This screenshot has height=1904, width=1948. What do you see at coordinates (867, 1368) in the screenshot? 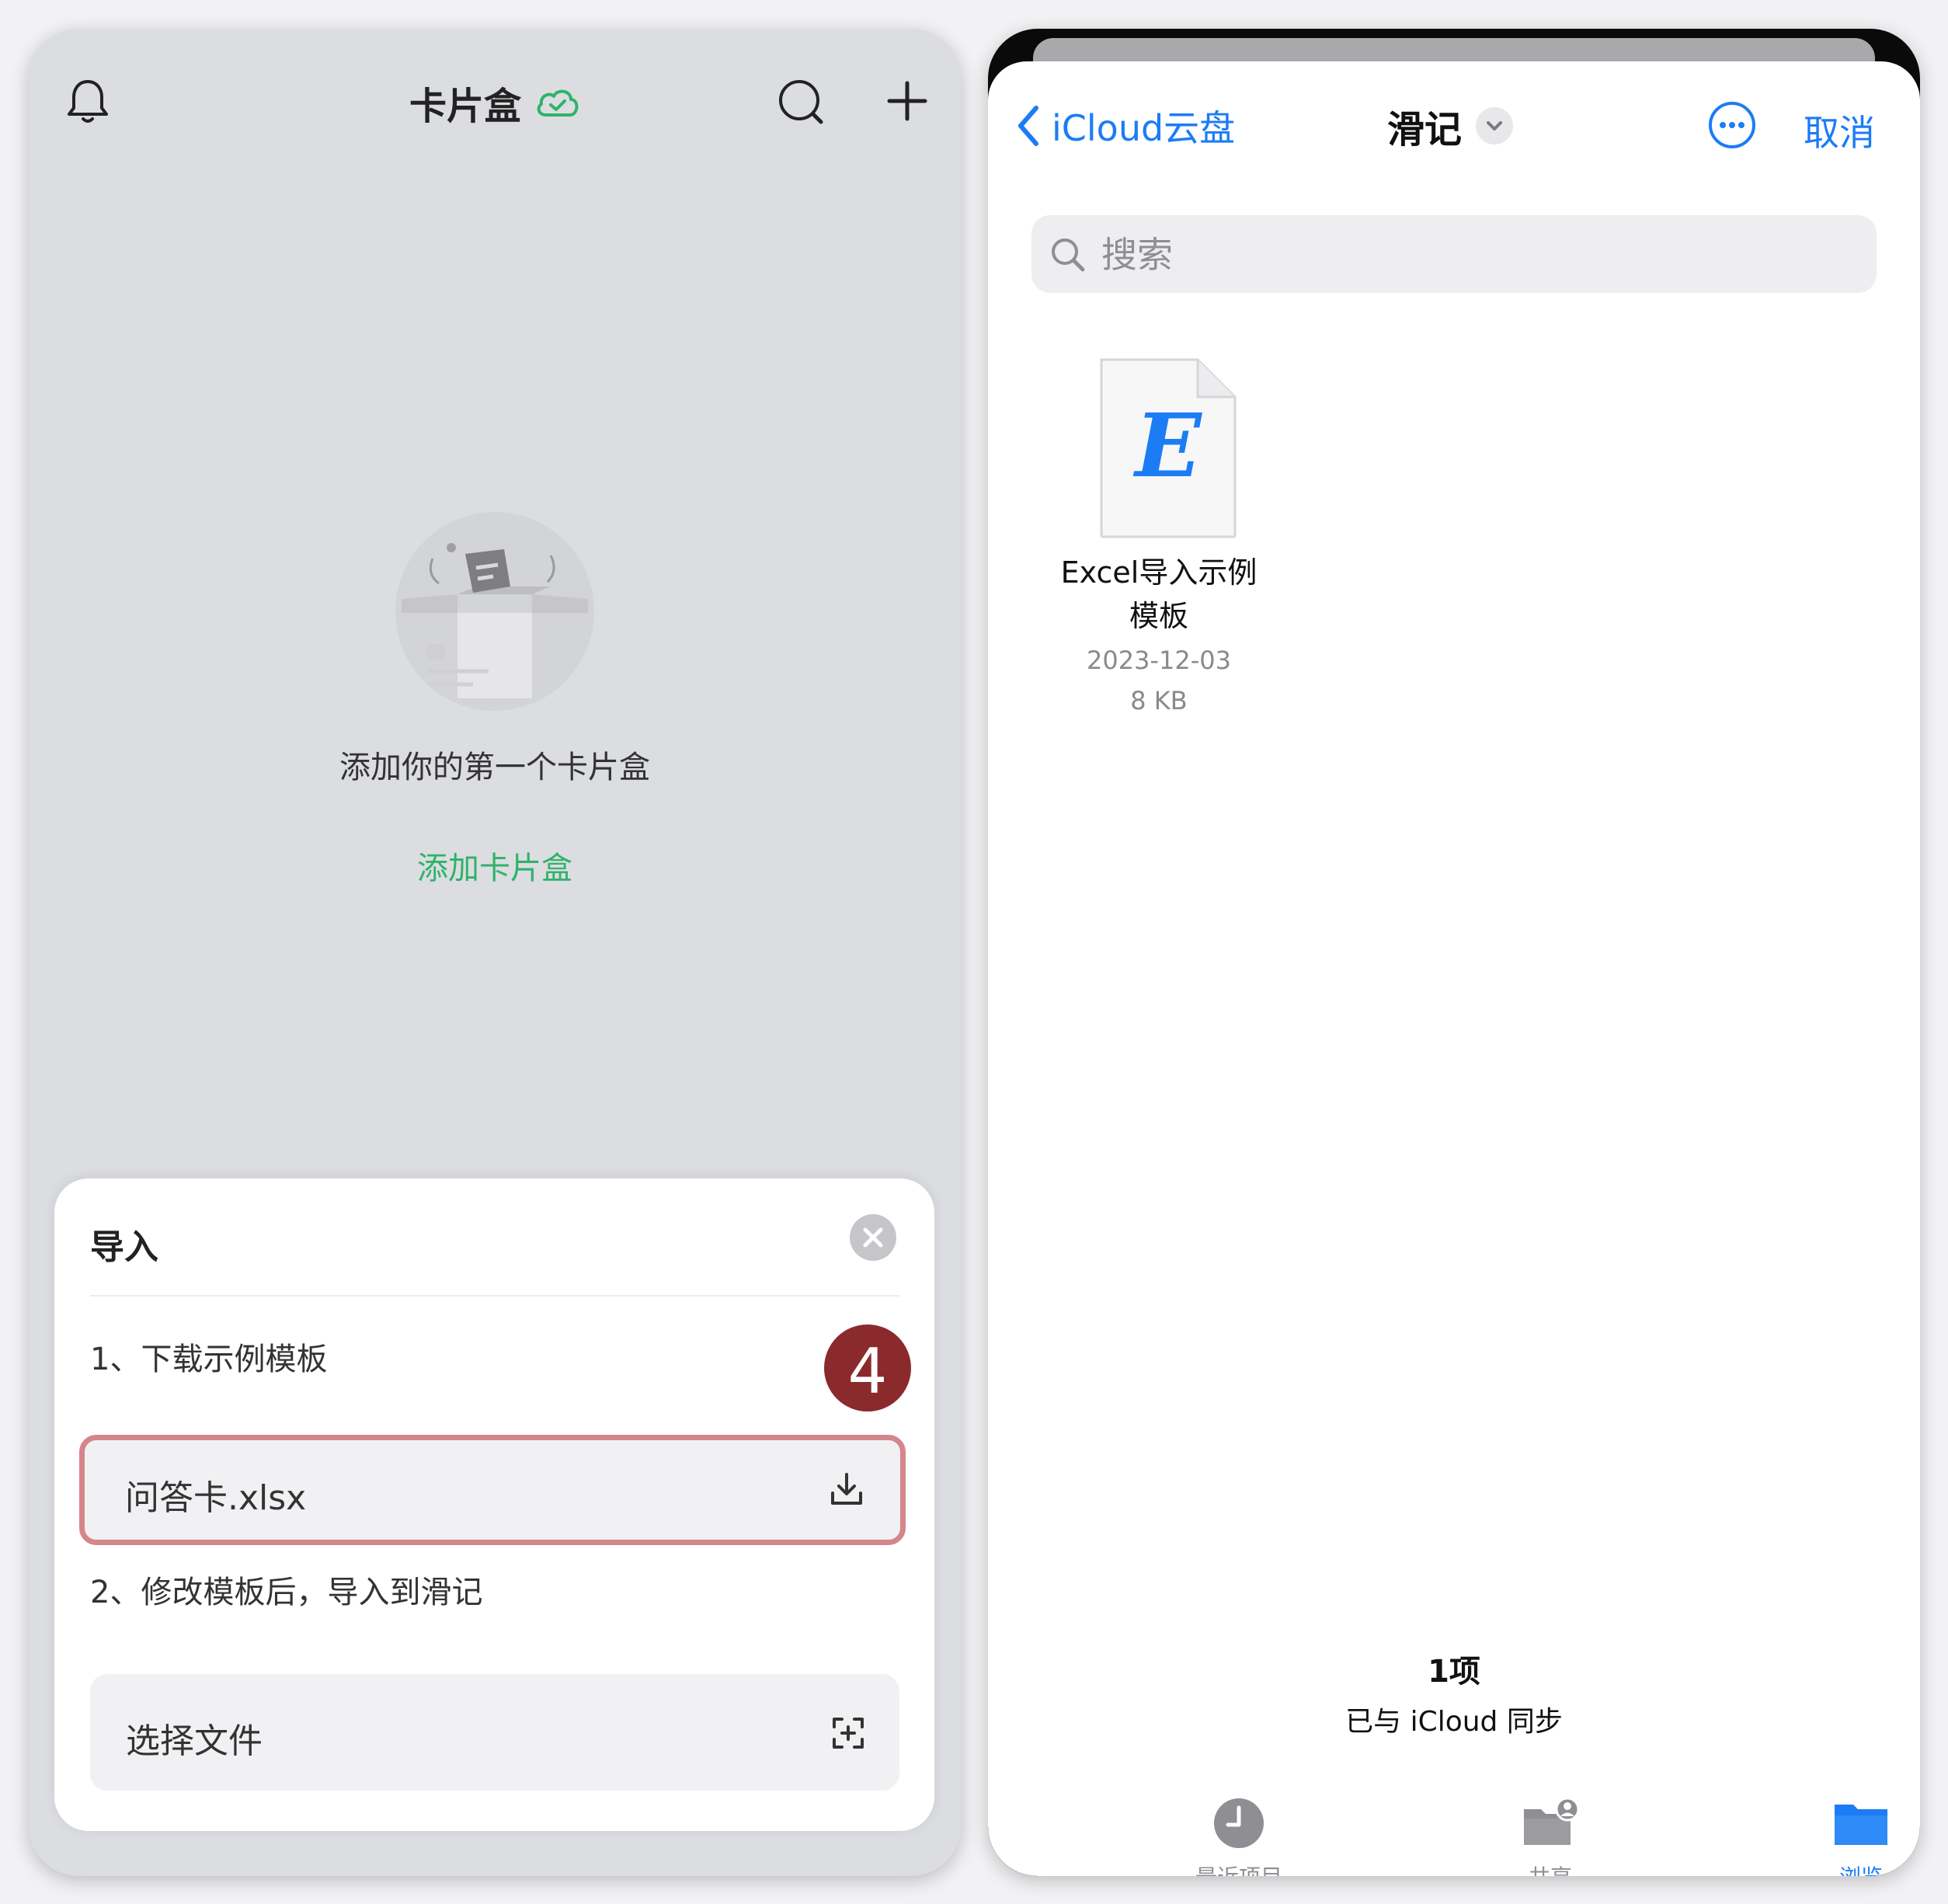
I see `step-number-badge: 4` at bounding box center [867, 1368].